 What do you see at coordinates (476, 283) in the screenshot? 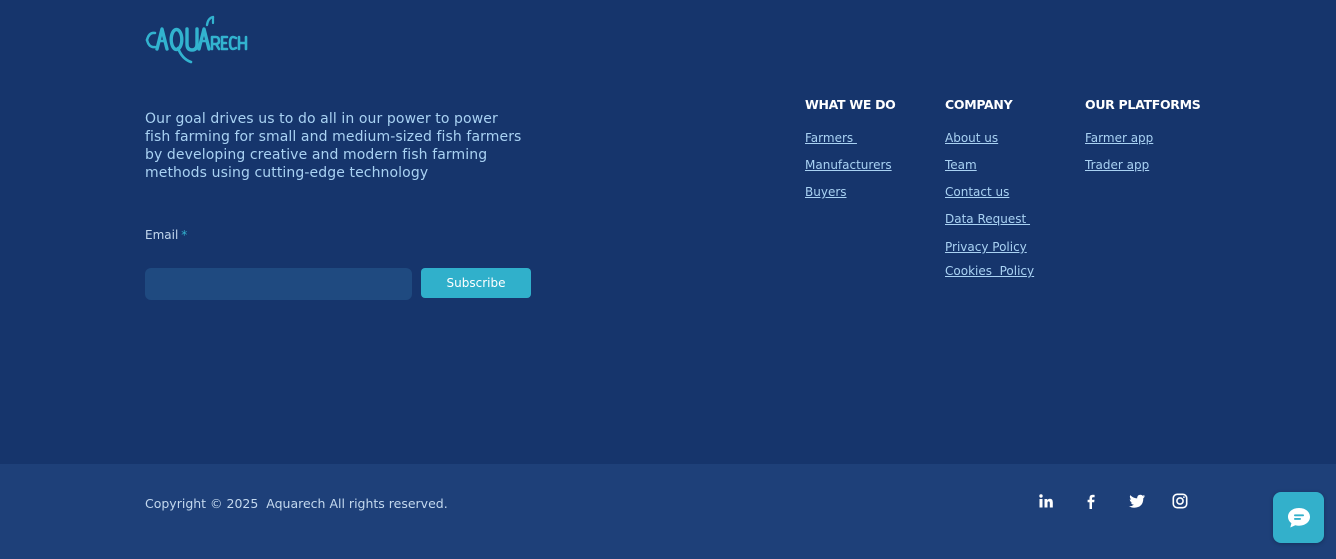
I see `subscribe-button: Subscribe` at bounding box center [476, 283].